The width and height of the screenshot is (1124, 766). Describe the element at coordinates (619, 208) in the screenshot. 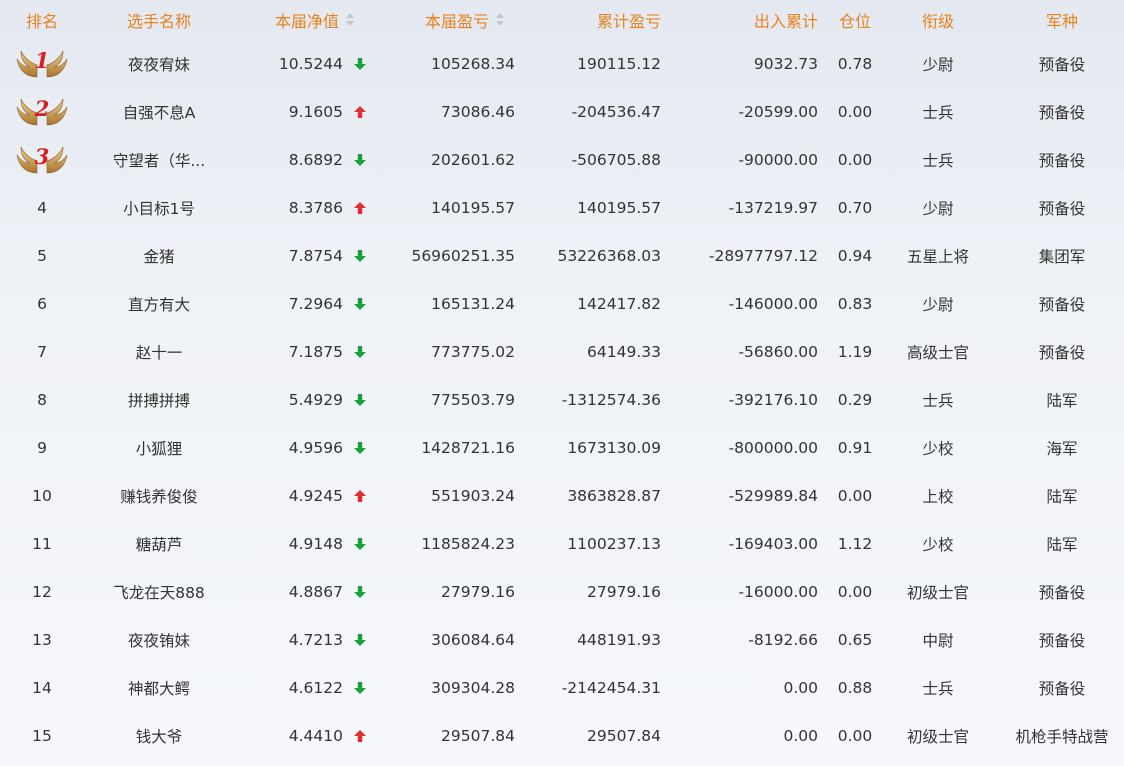

I see `cumulative-value: 140195.57` at that location.